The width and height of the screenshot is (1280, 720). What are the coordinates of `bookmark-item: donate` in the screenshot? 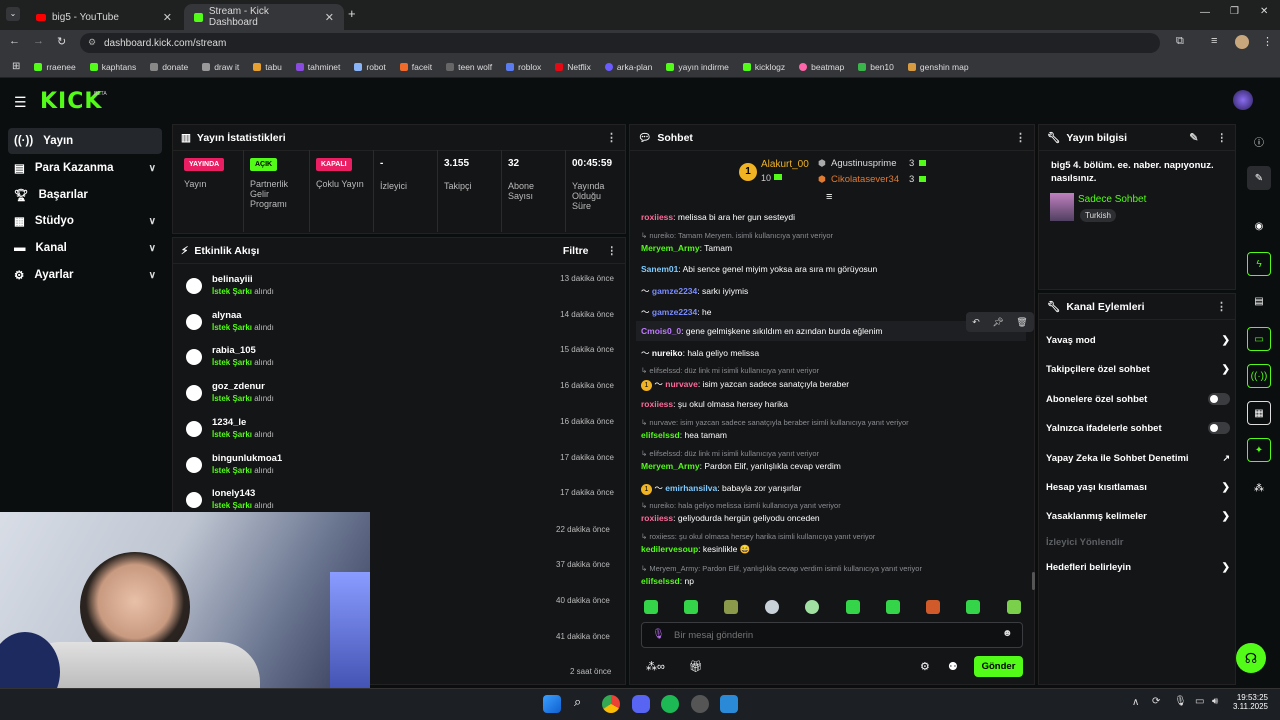 It's located at (169, 67).